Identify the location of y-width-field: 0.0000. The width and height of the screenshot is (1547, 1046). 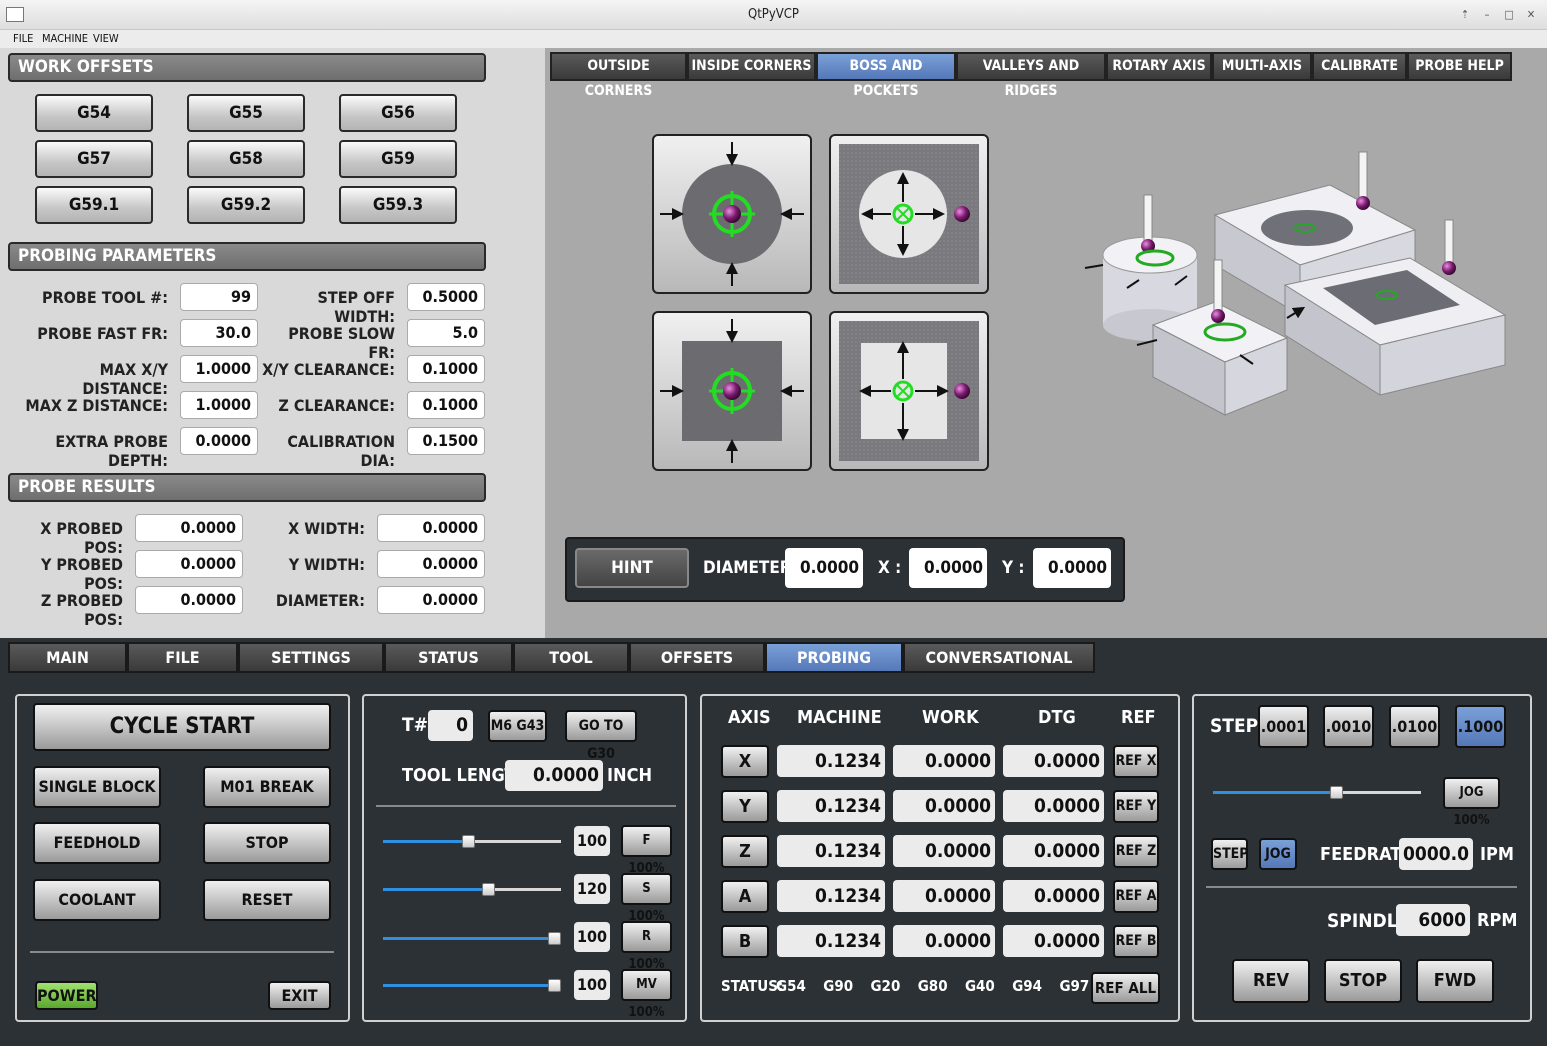
(431, 564).